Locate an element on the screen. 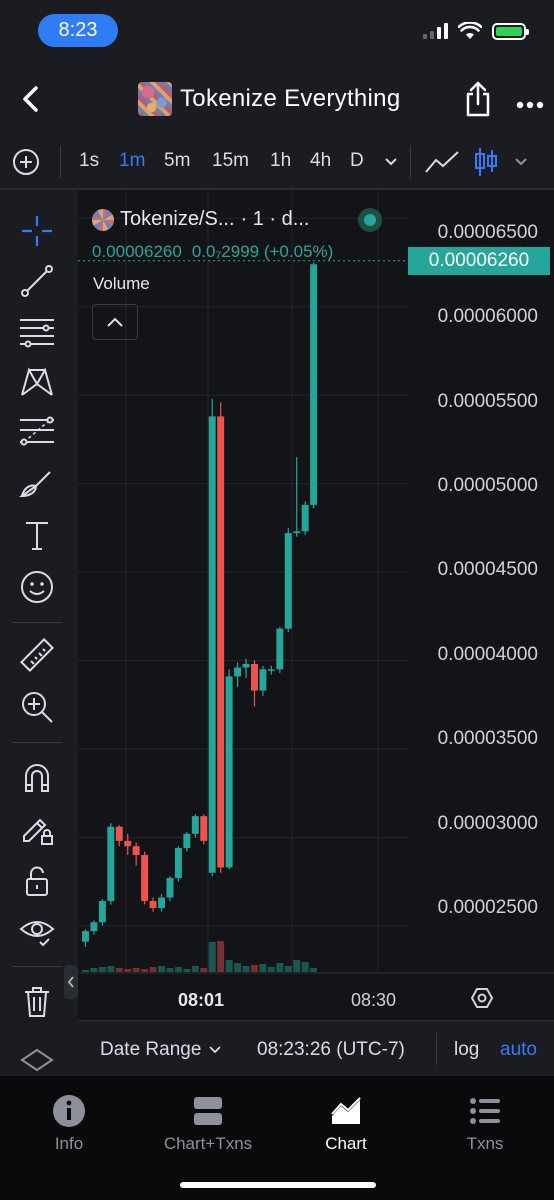 The width and height of the screenshot is (554, 1200). ruler-icon is located at coordinates (37, 655).